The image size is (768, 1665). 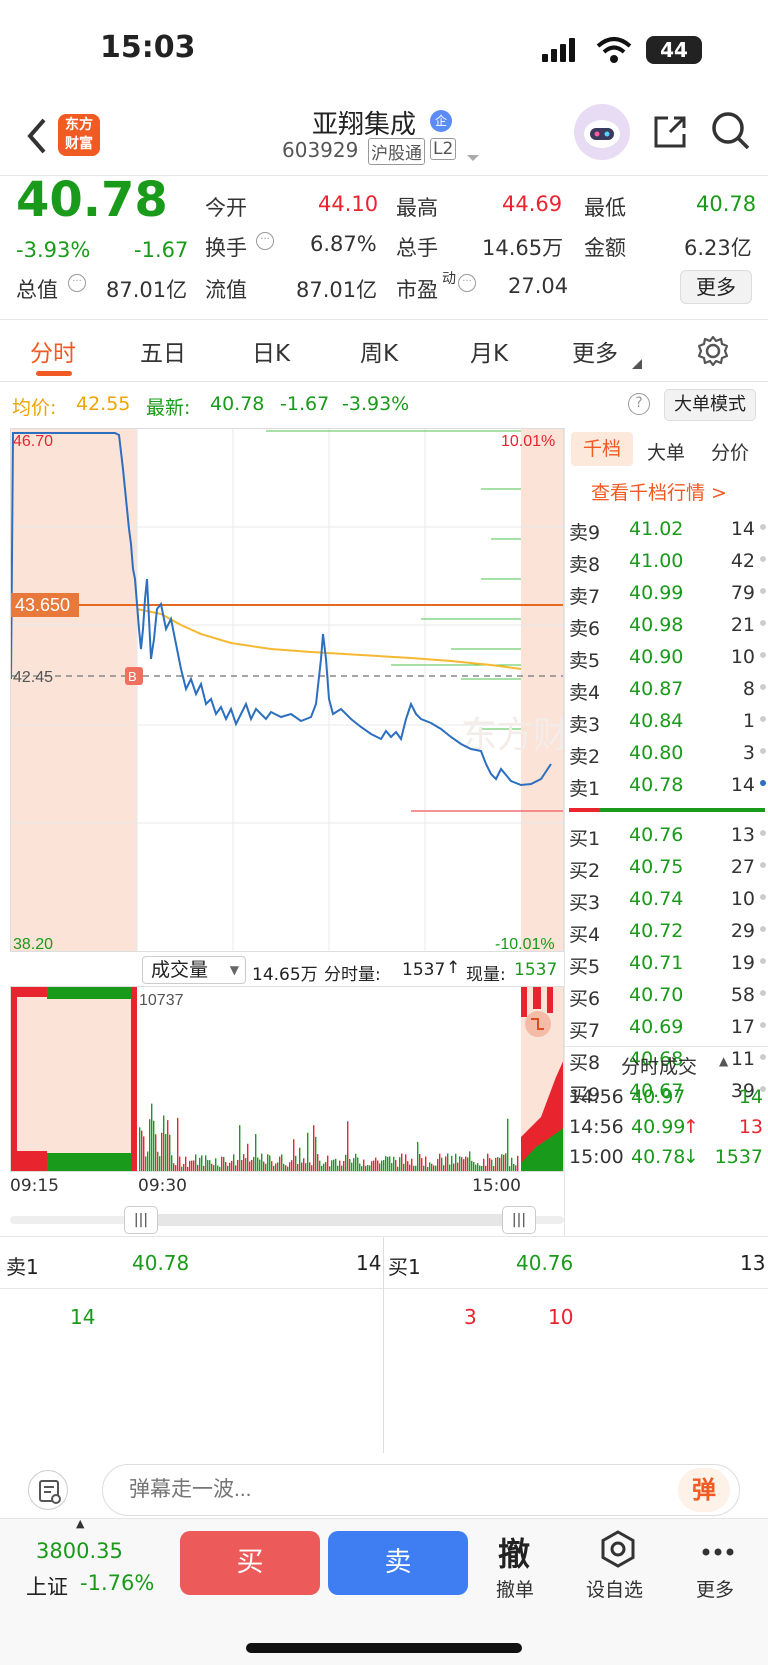 I want to click on ask-row: 卖6 40.98 21, so click(x=666, y=626).